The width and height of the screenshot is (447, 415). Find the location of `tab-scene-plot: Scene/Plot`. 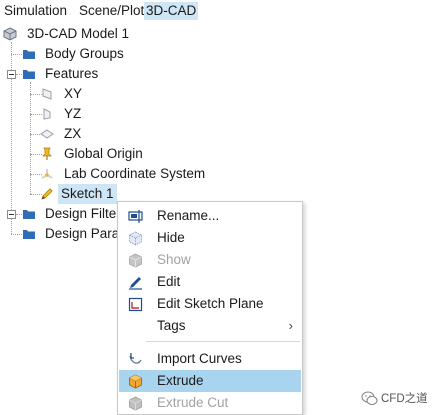

tab-scene-plot: Scene/Plot is located at coordinates (111, 11).